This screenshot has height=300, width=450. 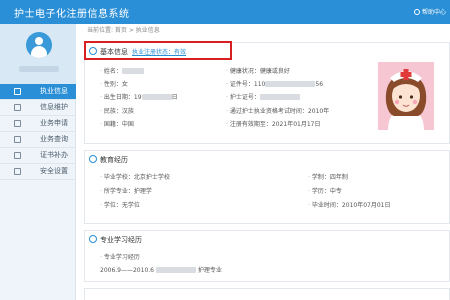 What do you see at coordinates (17, 107) in the screenshot?
I see `edit-icon` at bounding box center [17, 107].